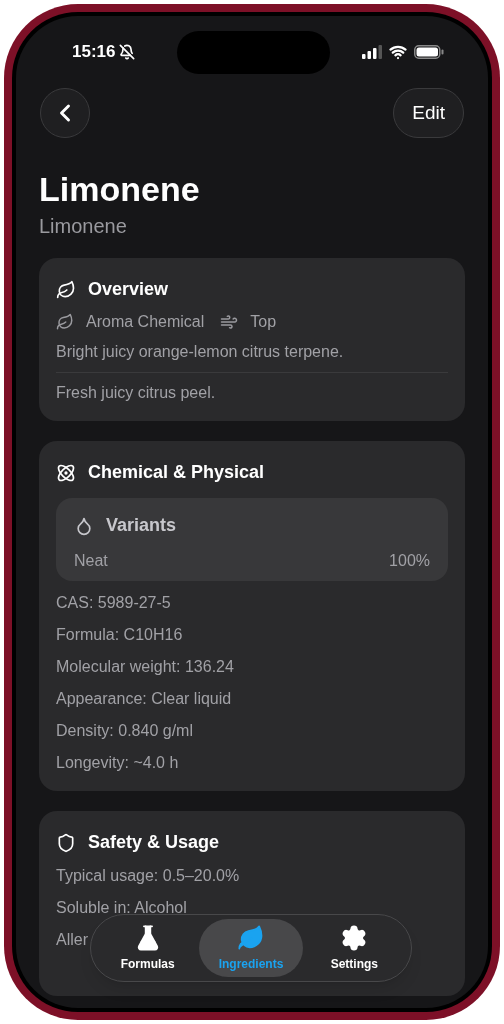 The height and width of the screenshot is (1024, 504). Describe the element at coordinates (429, 52) in the screenshot. I see `battery-icon` at that location.